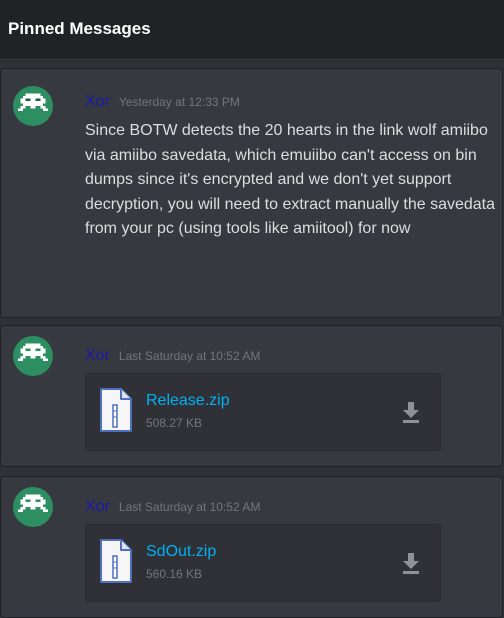 The height and width of the screenshot is (618, 504). What do you see at coordinates (174, 574) in the screenshot?
I see `file-size: 560.16 KB` at bounding box center [174, 574].